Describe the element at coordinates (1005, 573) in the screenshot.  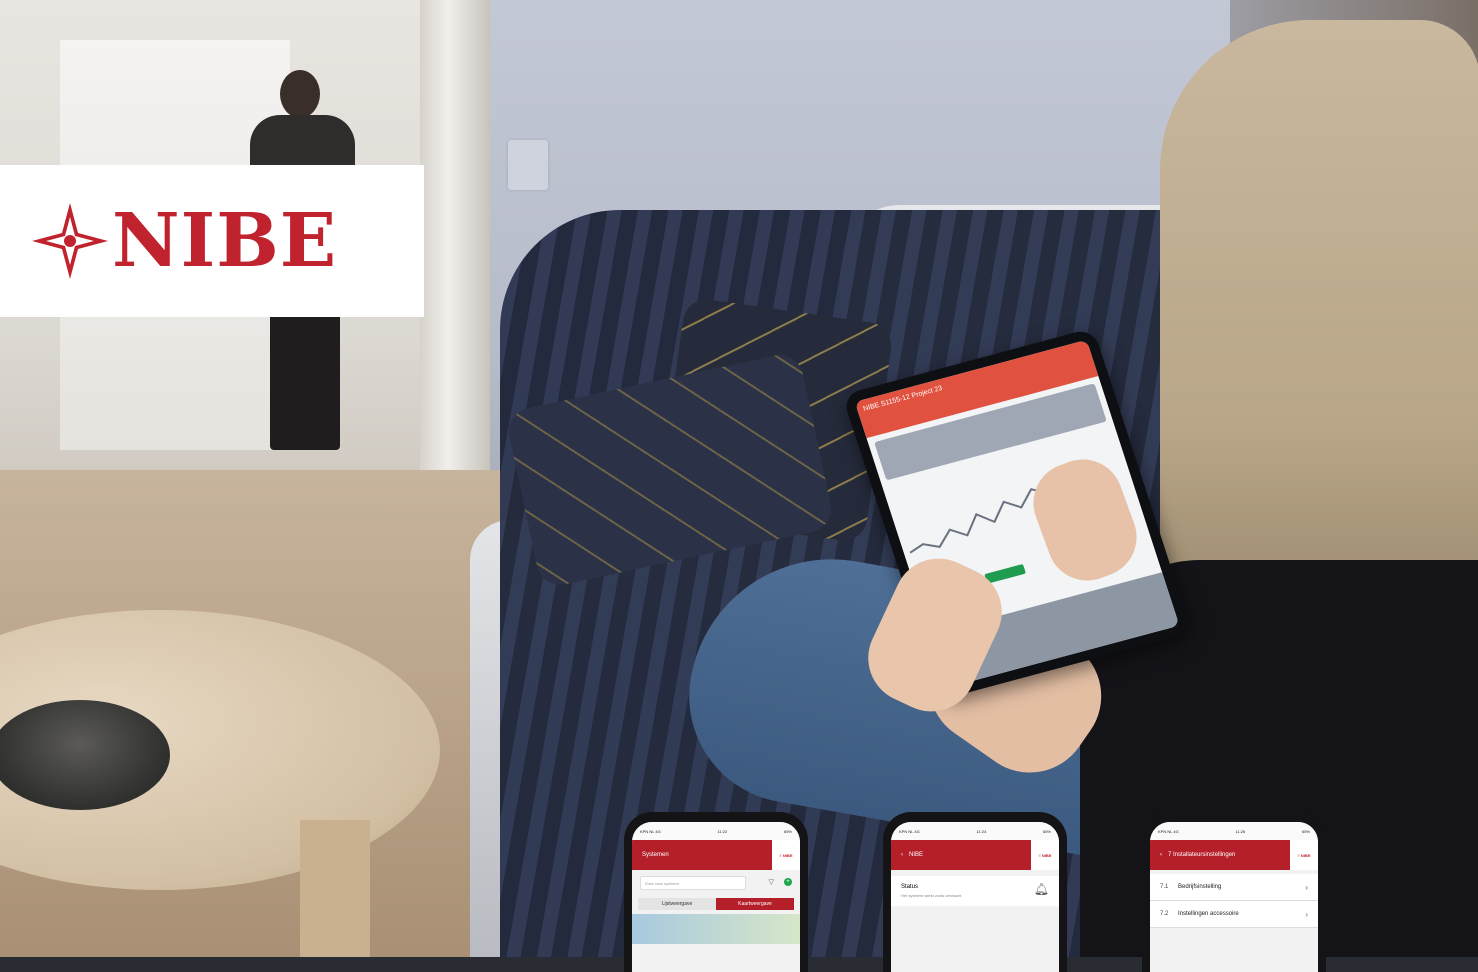
I see `tablet-mode-button` at that location.